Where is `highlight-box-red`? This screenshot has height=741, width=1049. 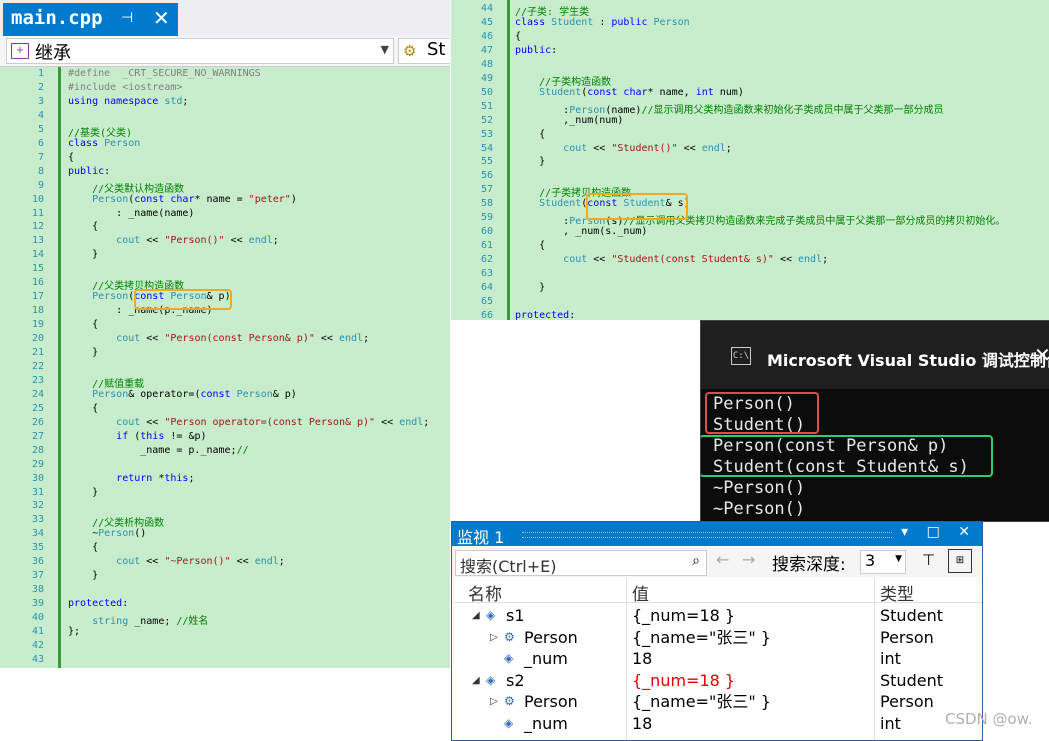 highlight-box-red is located at coordinates (762, 413).